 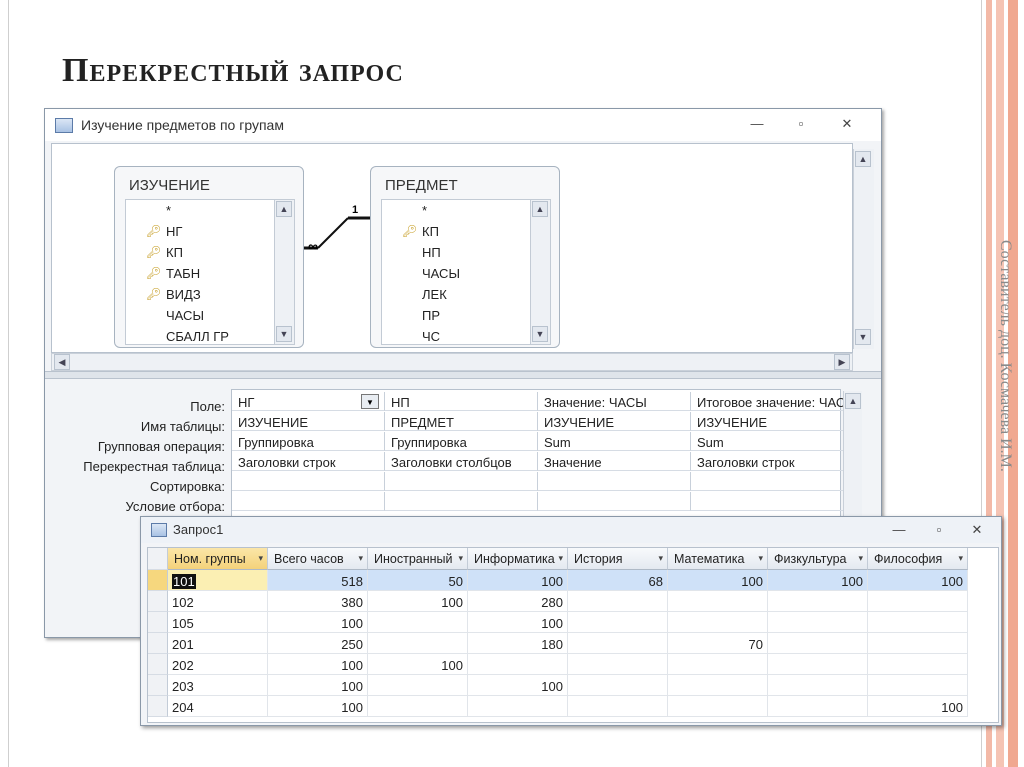 I want to click on grid-cell: Sum, so click(x=767, y=441).